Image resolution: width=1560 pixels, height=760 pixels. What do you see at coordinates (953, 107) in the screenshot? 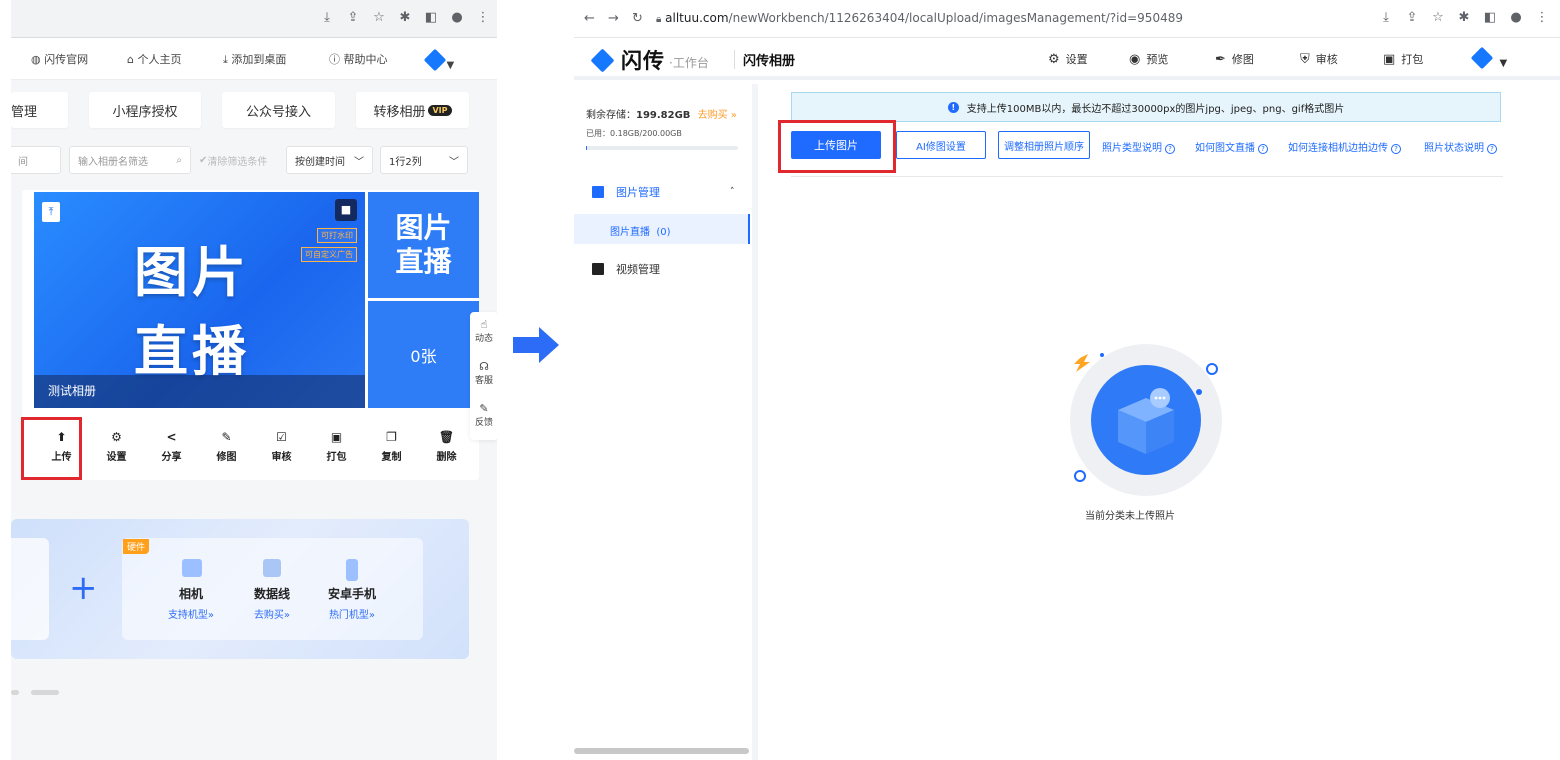
I see `info-icon: !` at bounding box center [953, 107].